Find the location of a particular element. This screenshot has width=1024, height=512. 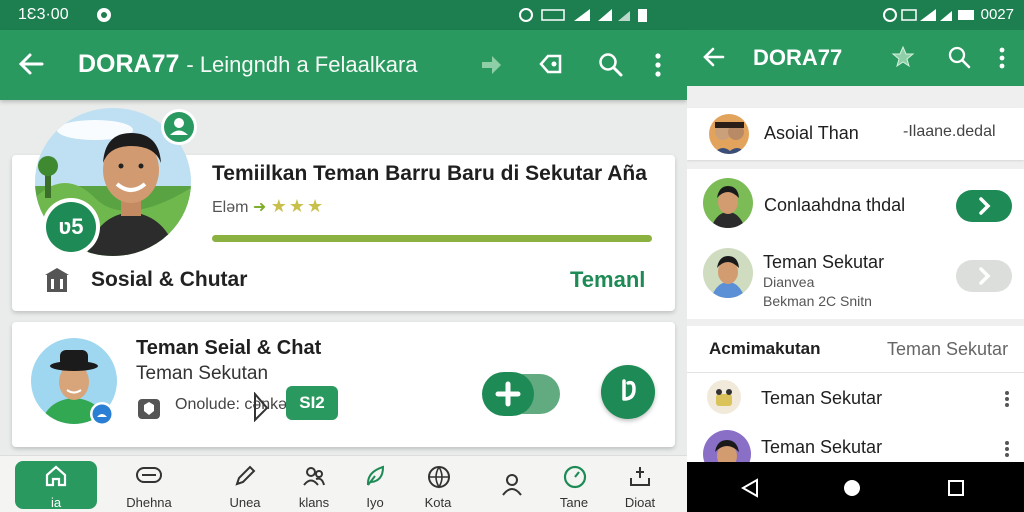

section-action: Teman Sekutar is located at coordinates (947, 349).